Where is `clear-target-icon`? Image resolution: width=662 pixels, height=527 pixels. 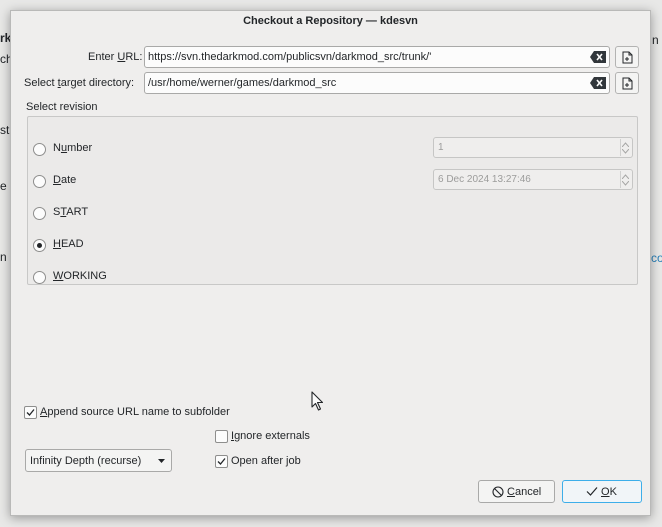
clear-target-icon is located at coordinates (598, 83).